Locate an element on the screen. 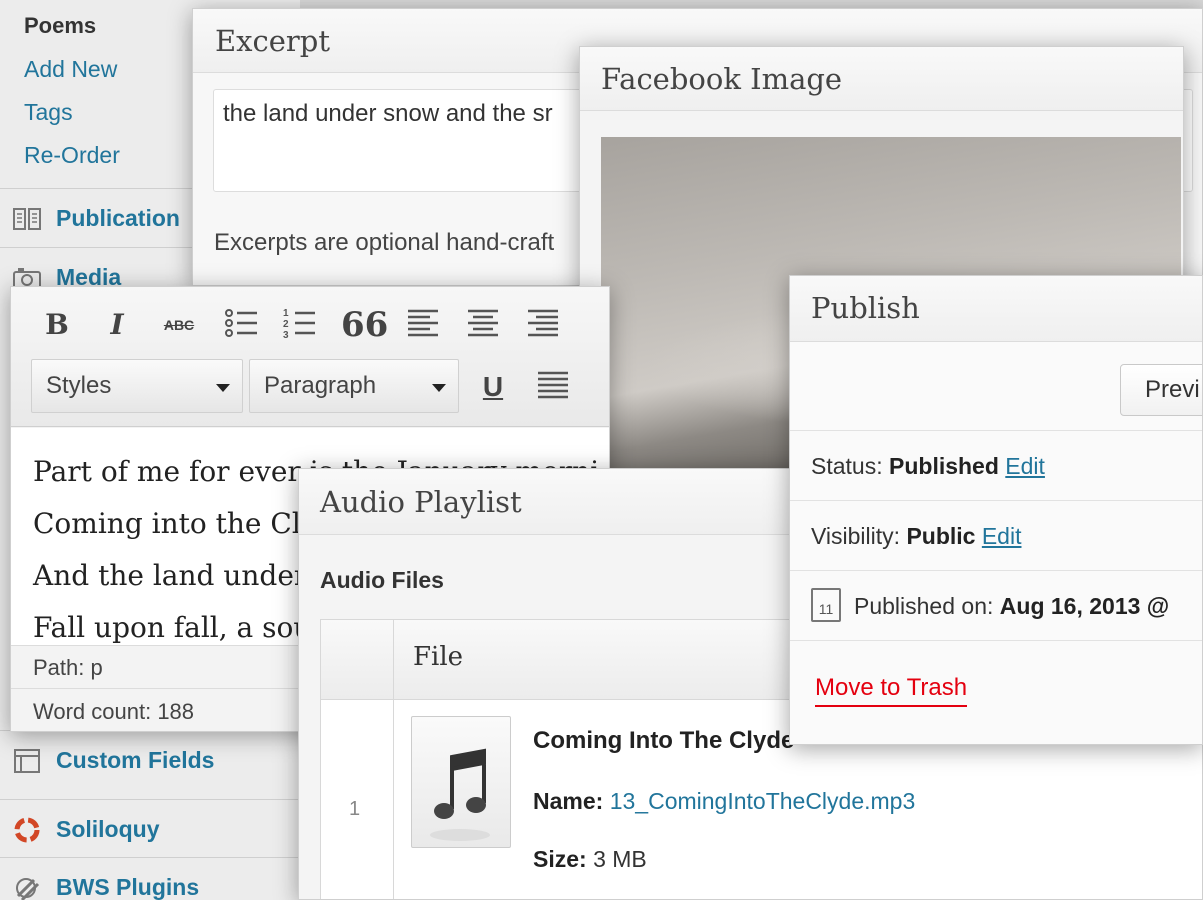 This screenshot has height=900, width=1203. form-icon is located at coordinates (27, 761).